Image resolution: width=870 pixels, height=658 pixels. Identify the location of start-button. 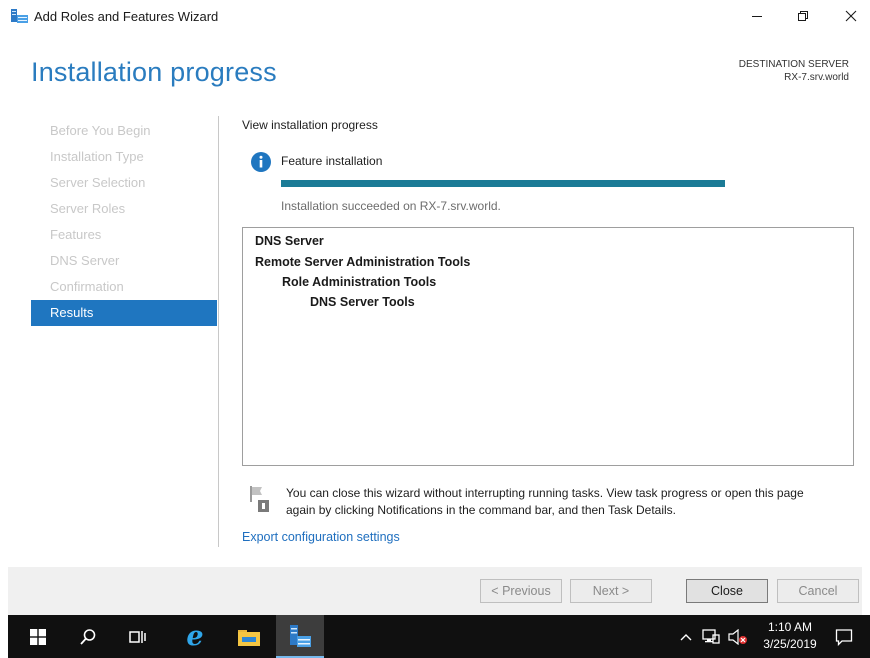
(38, 636).